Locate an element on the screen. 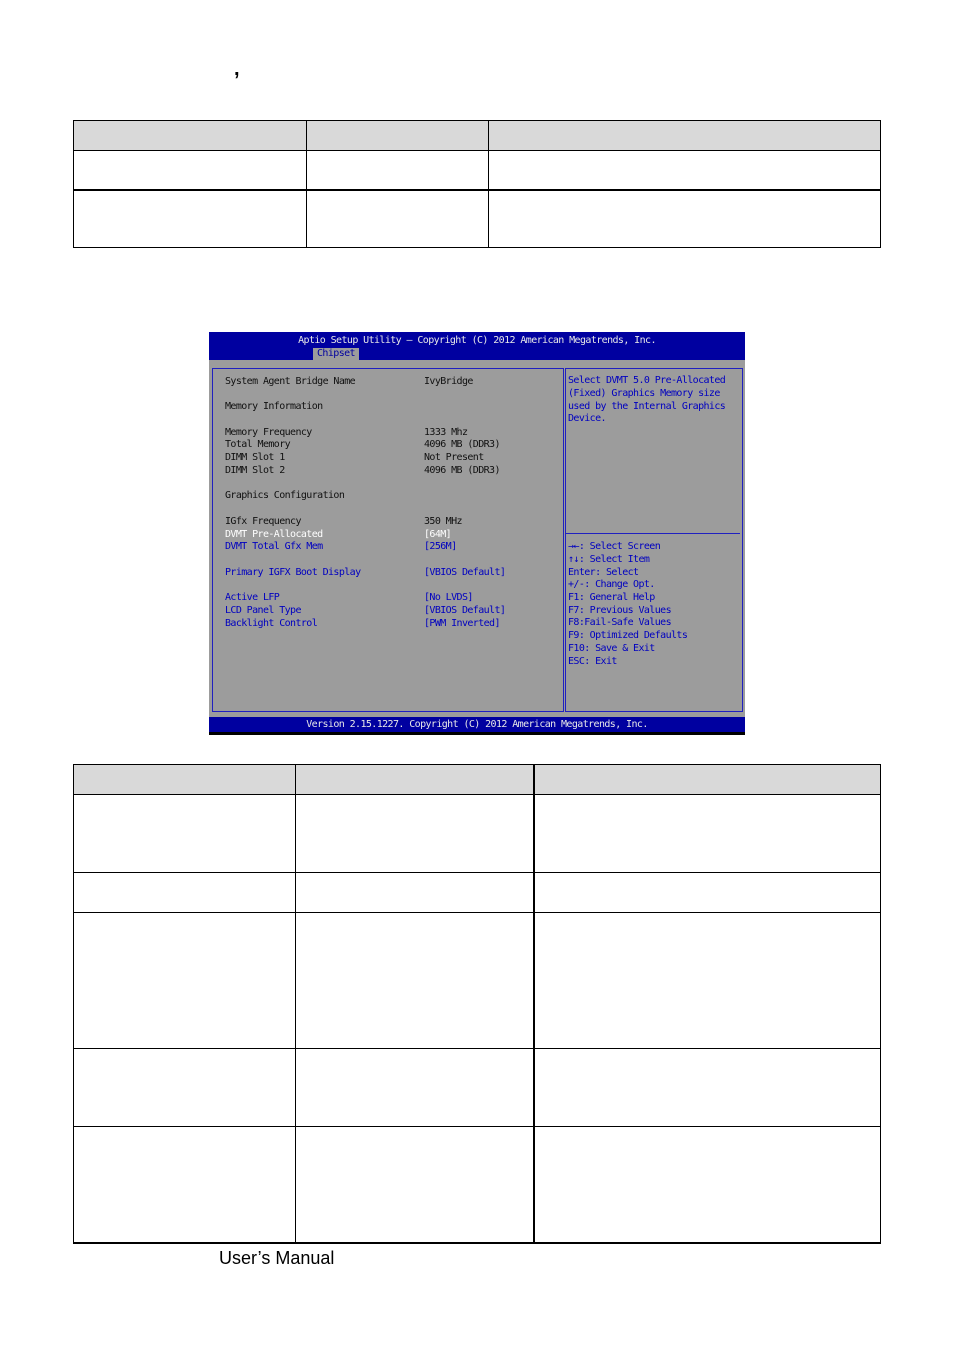 This screenshot has height=1350, width=954. setting-value: Not Present is located at coordinates (454, 457).